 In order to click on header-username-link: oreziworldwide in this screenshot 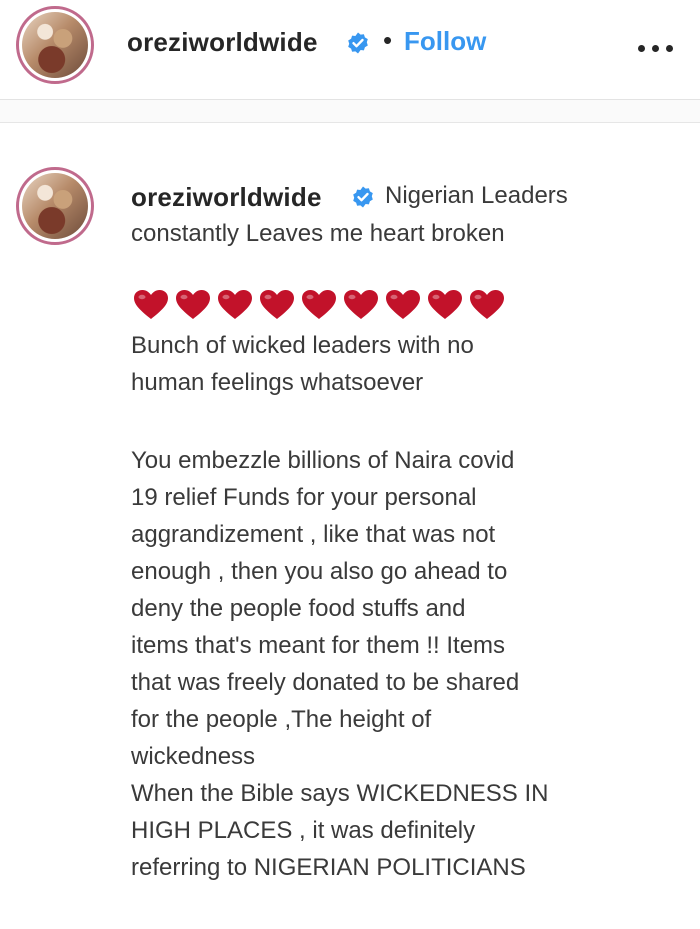, I will do `click(222, 42)`.